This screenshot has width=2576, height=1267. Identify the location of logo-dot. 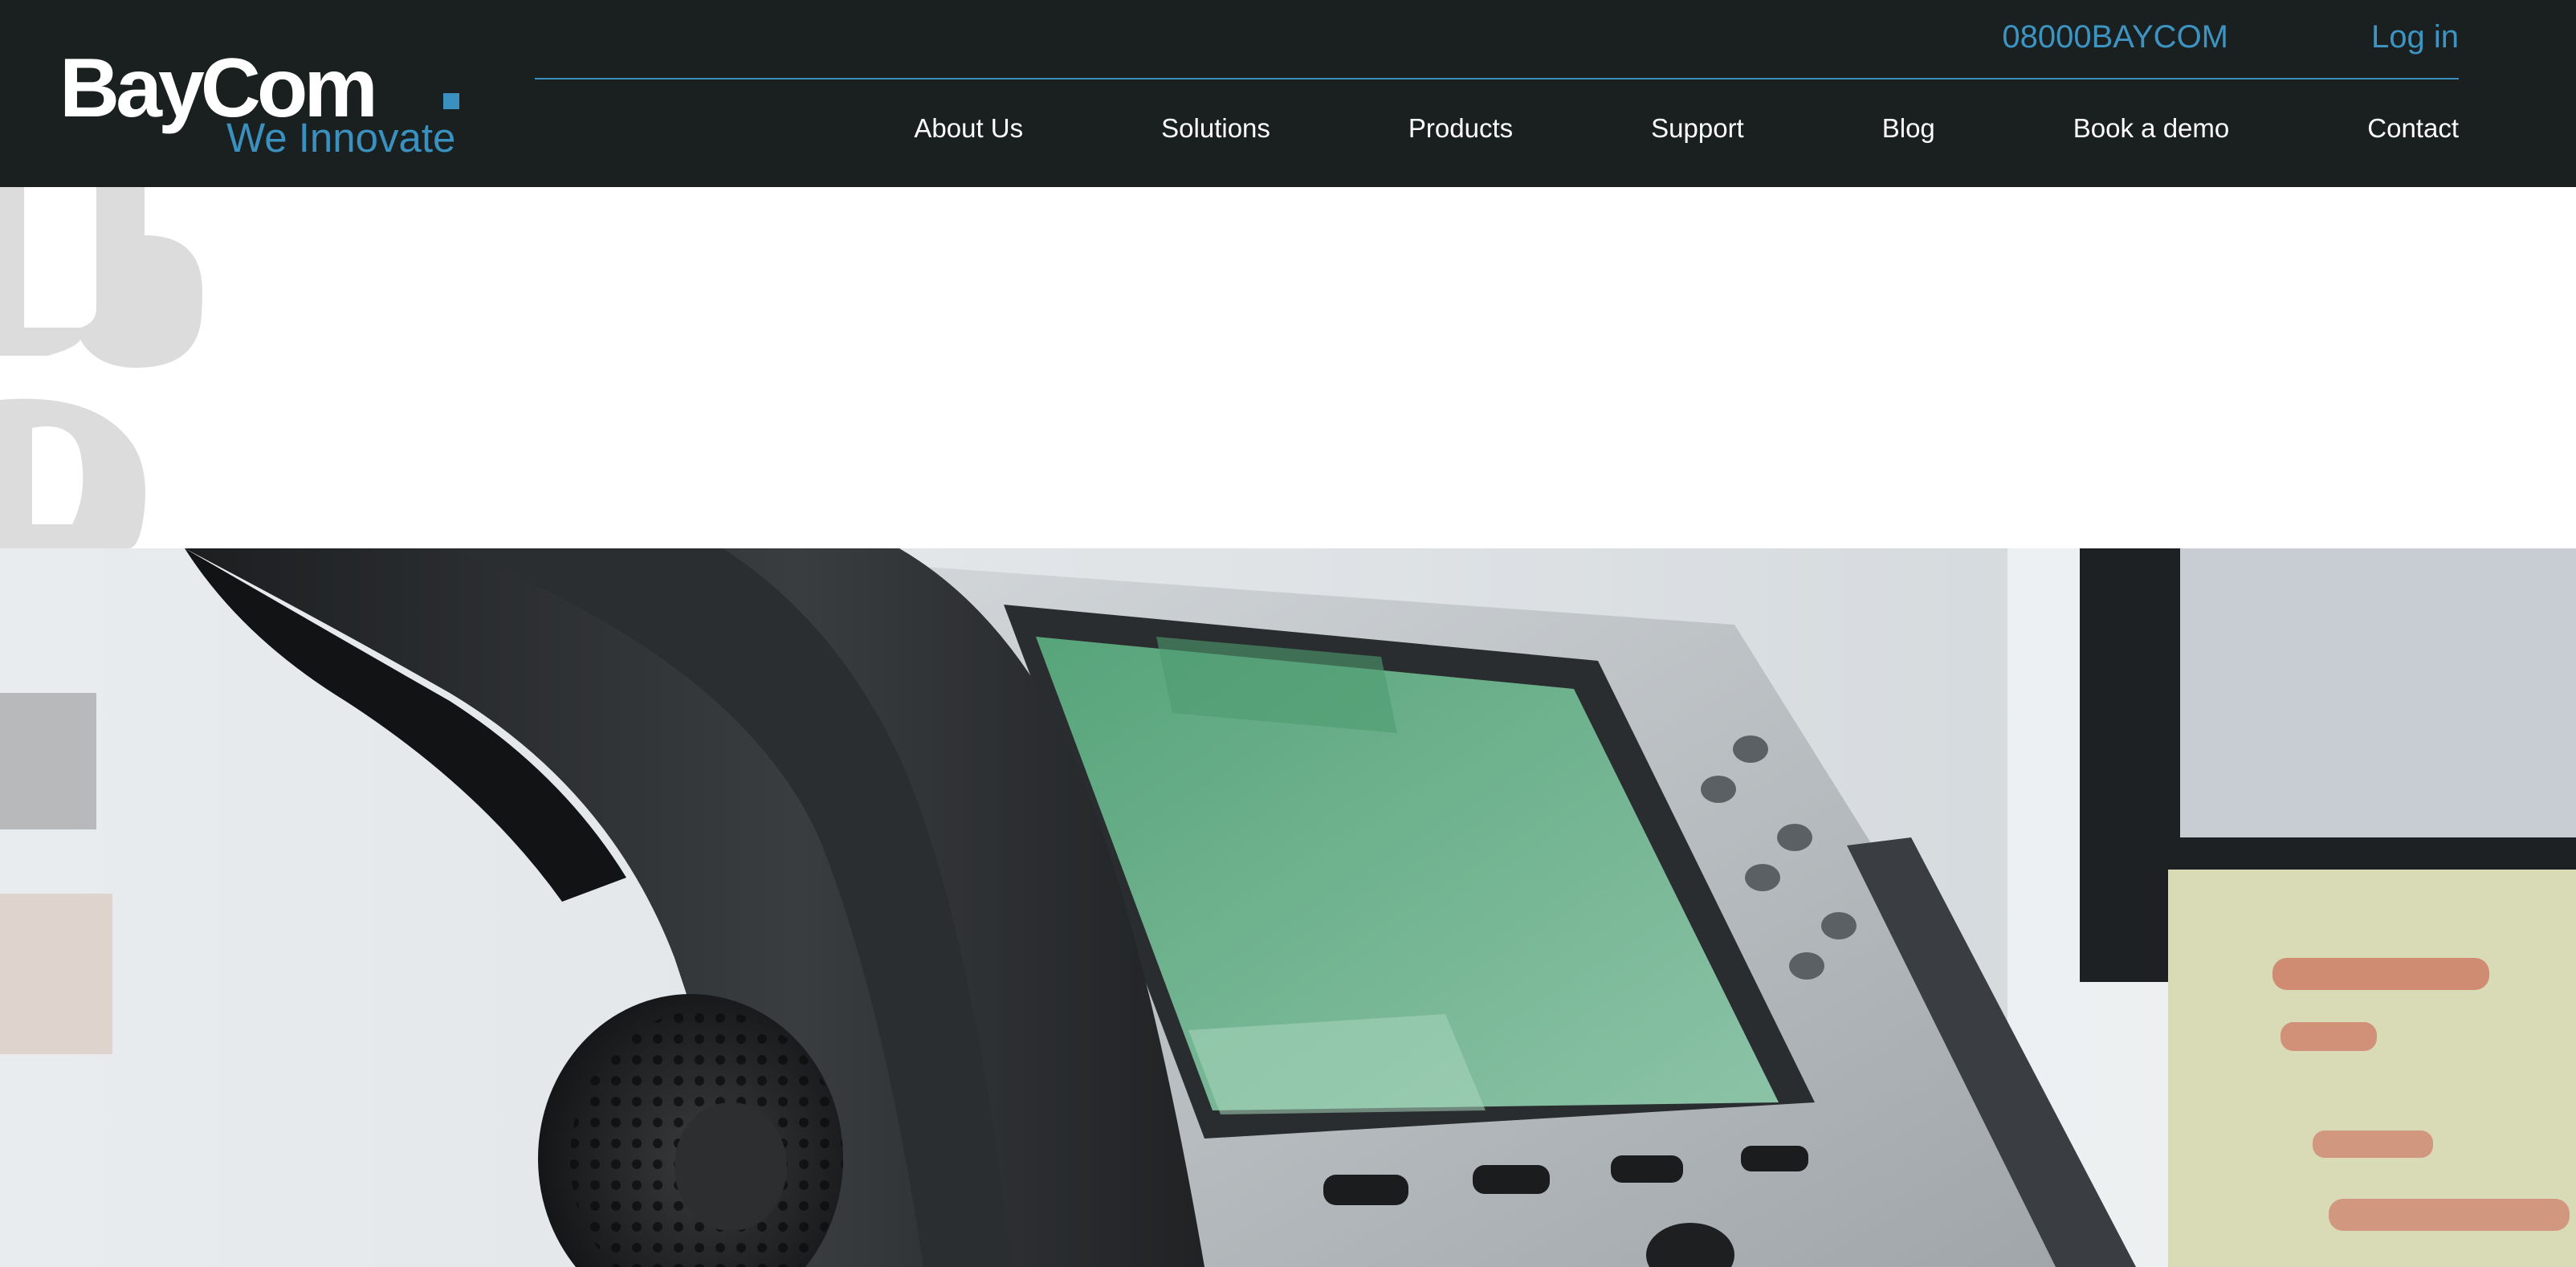
(451, 101).